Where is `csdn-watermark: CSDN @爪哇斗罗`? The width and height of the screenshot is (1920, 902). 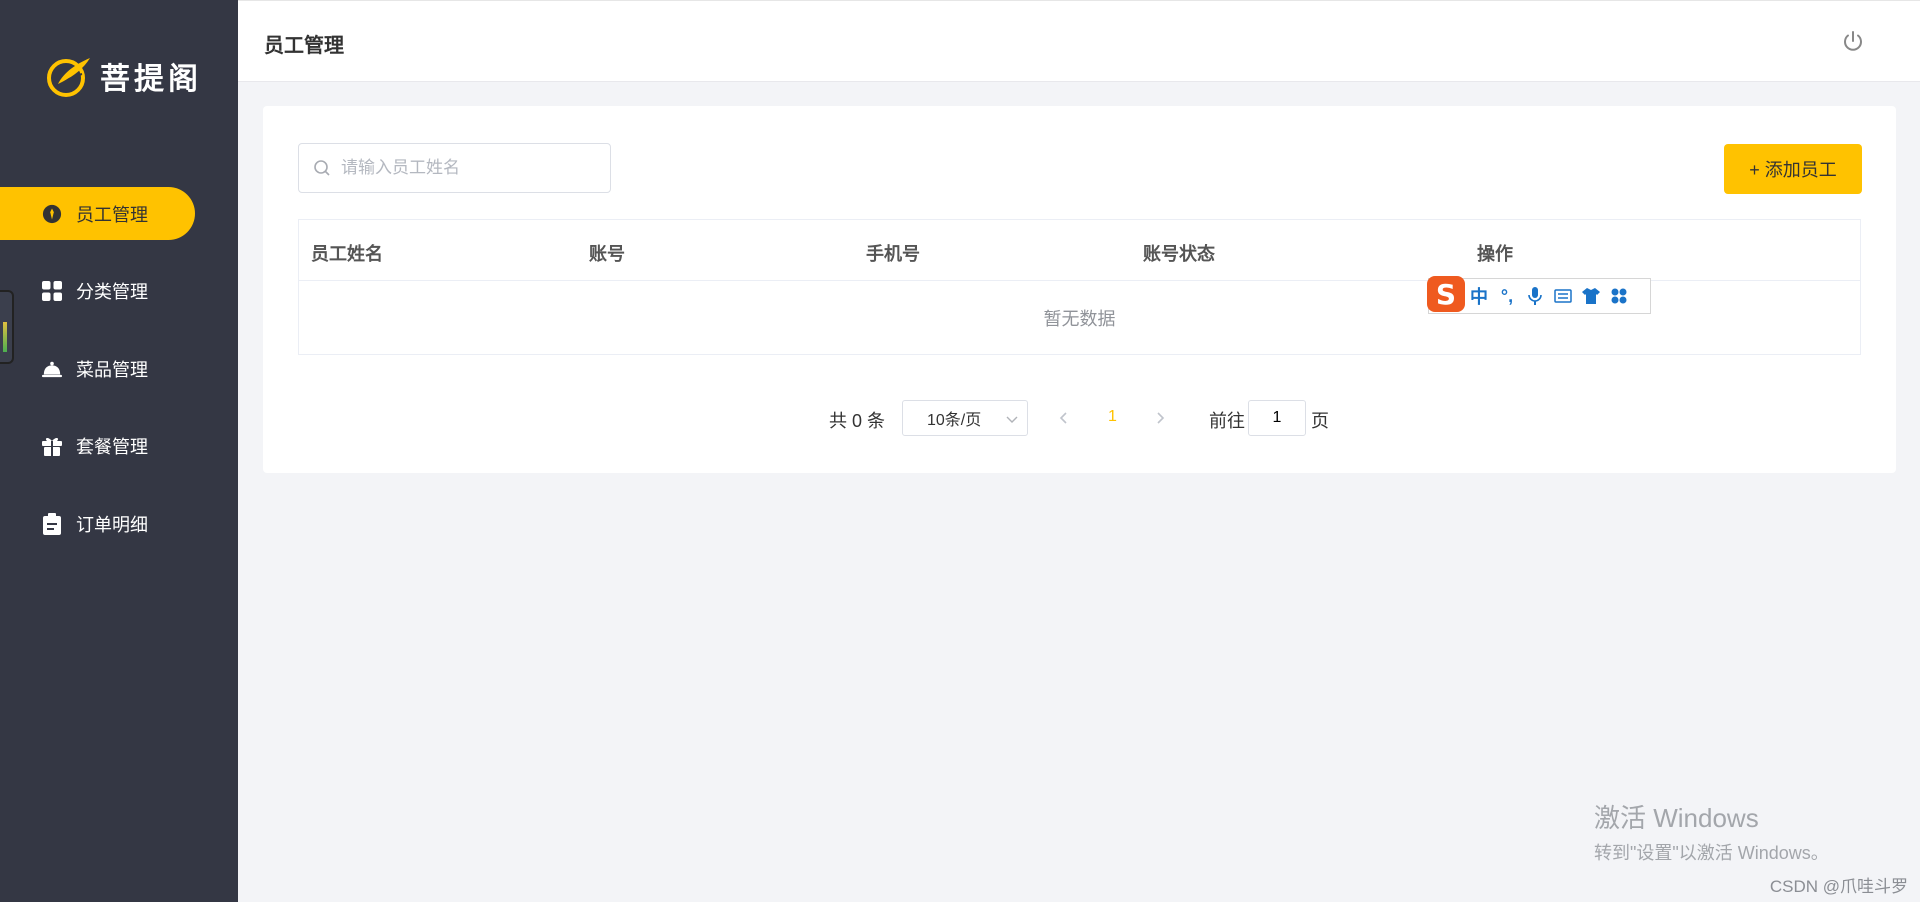 csdn-watermark: CSDN @爪哇斗罗 is located at coordinates (1838, 886).